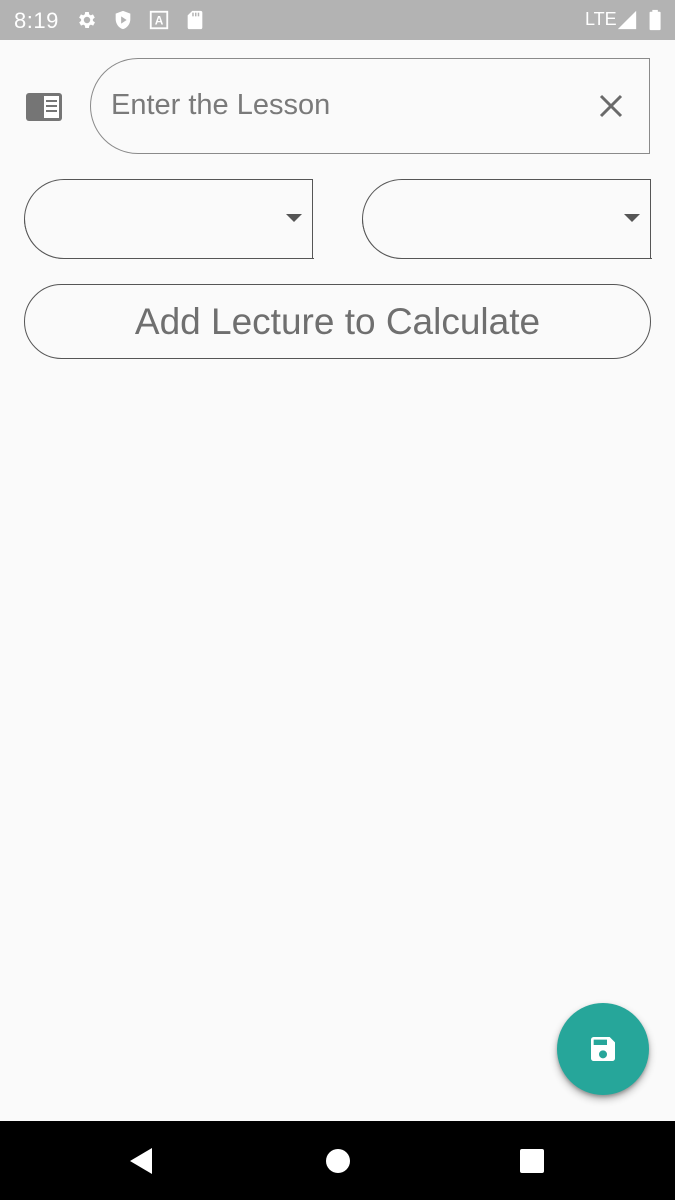  I want to click on battery-icon, so click(655, 20).